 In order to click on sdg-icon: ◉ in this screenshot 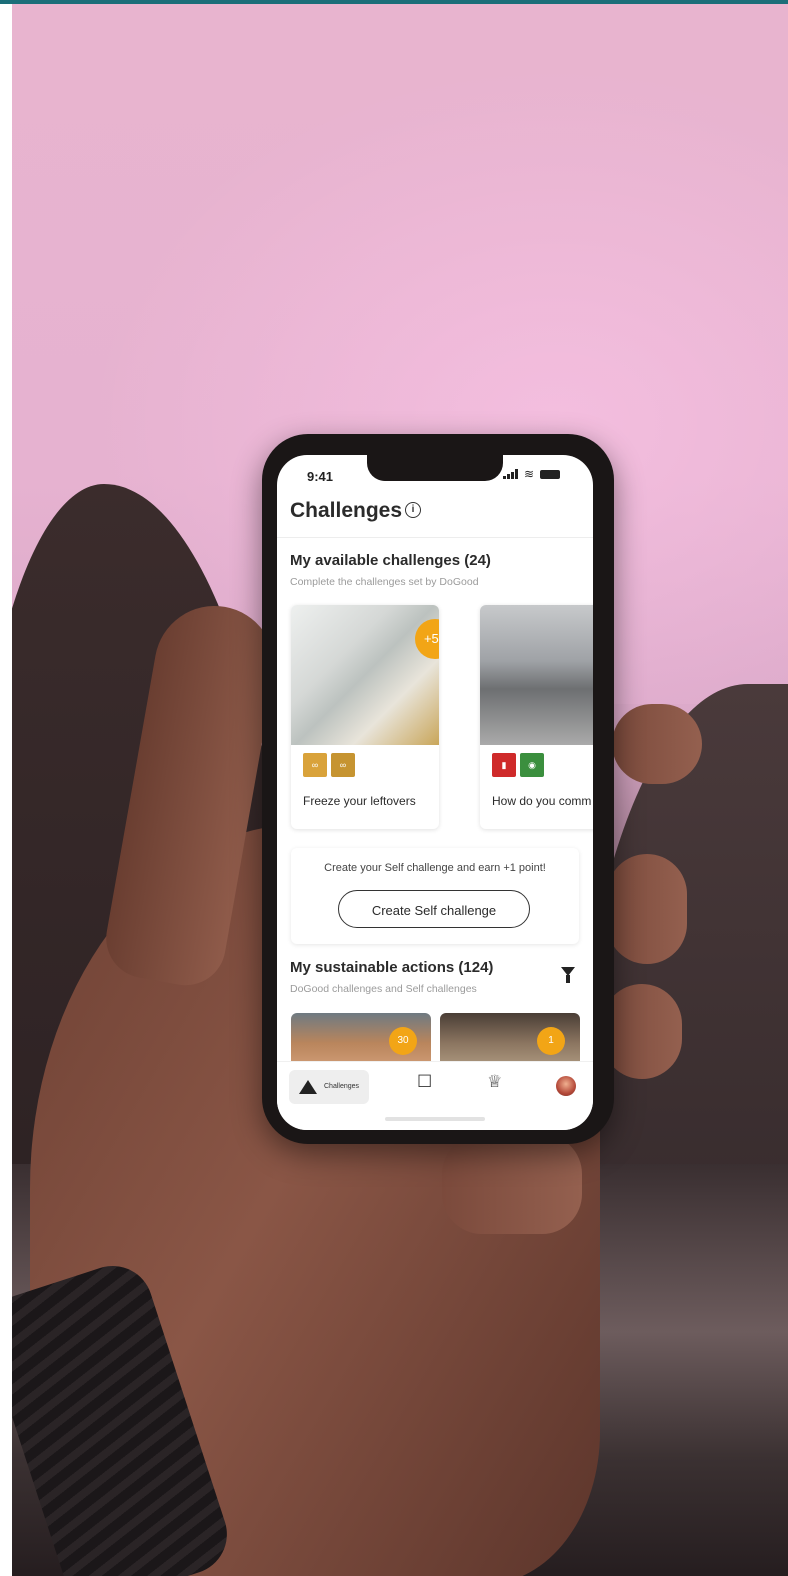, I will do `click(532, 765)`.